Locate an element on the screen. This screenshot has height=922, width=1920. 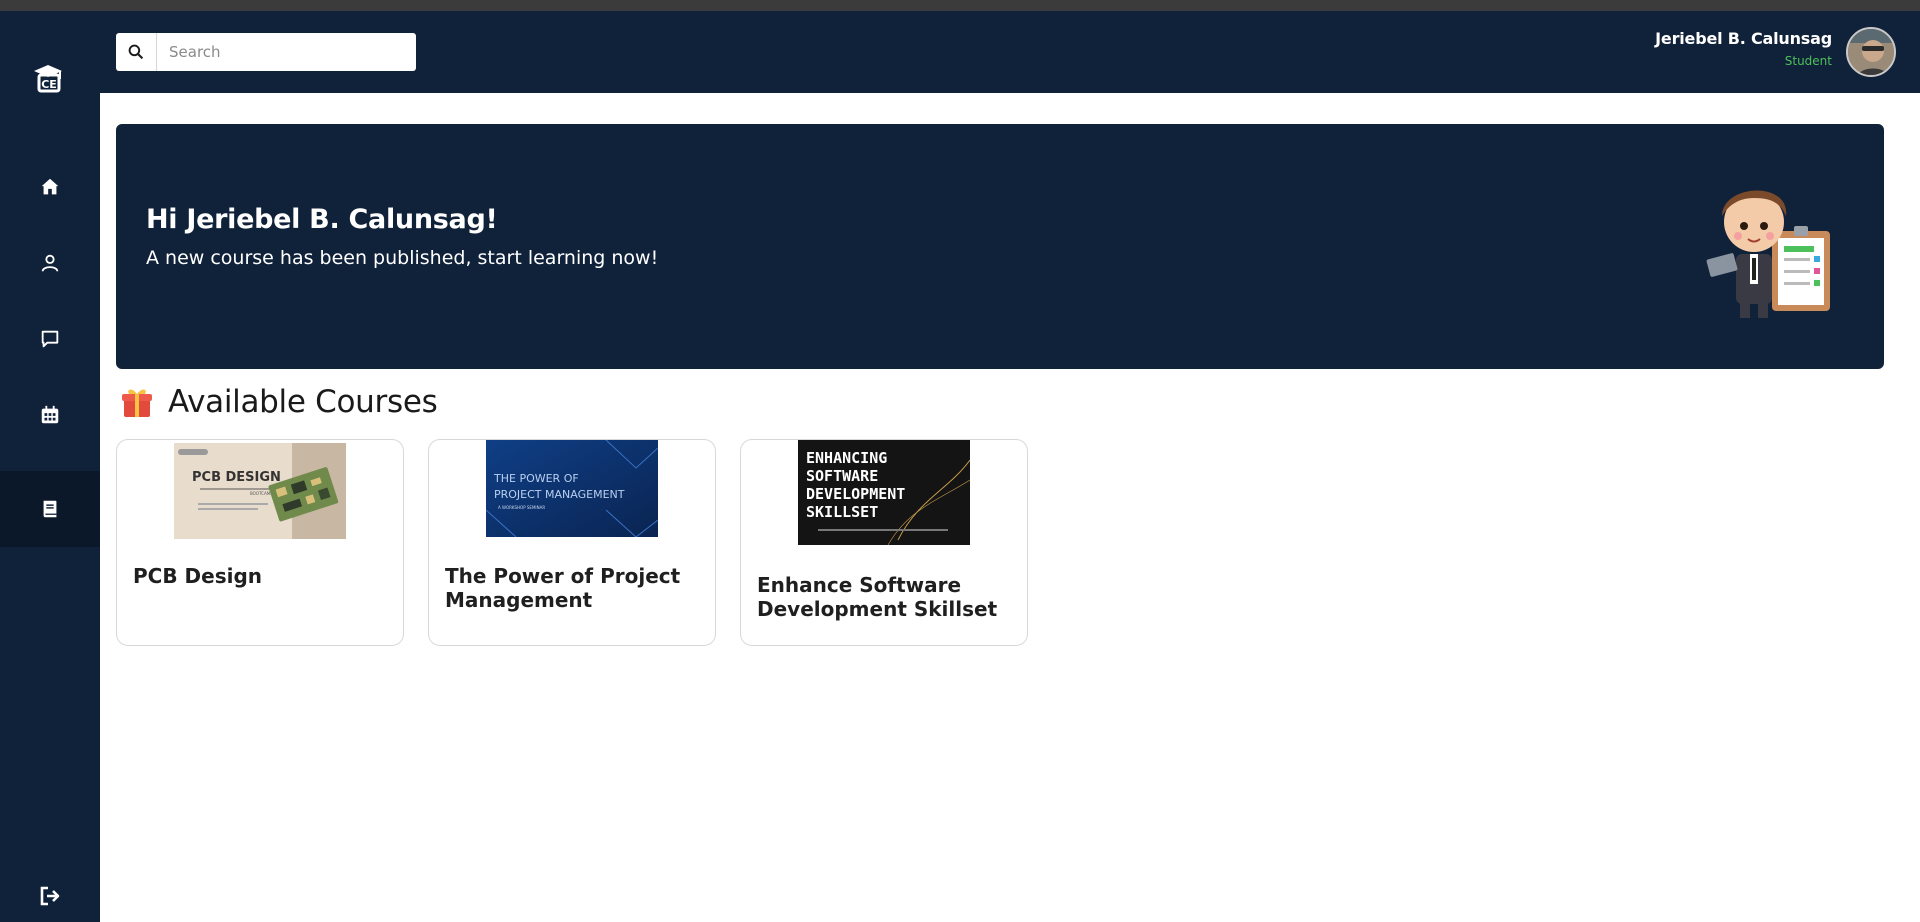
avatar is located at coordinates (1871, 52).